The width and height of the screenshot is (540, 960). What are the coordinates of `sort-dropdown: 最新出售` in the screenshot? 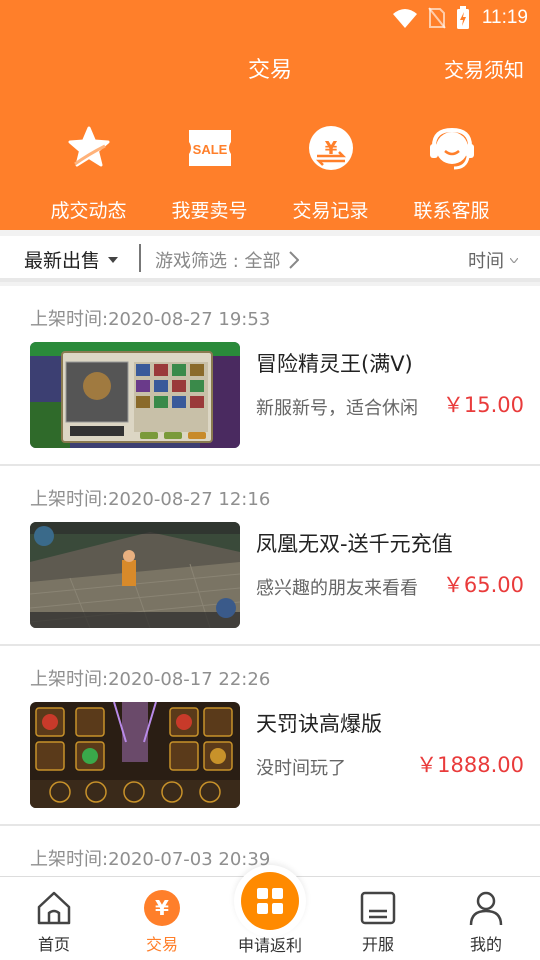 It's located at (71, 259).